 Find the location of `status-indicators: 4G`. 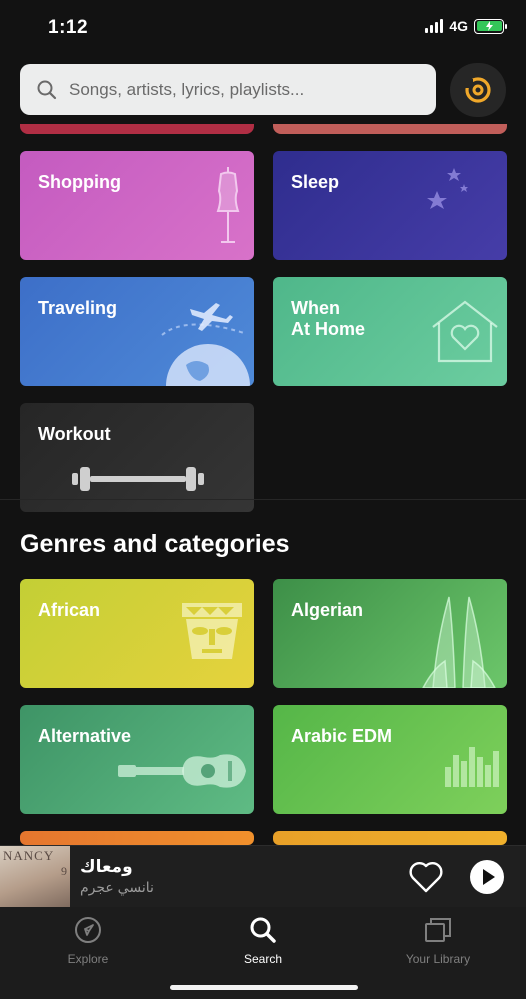

status-indicators: 4G is located at coordinates (466, 26).